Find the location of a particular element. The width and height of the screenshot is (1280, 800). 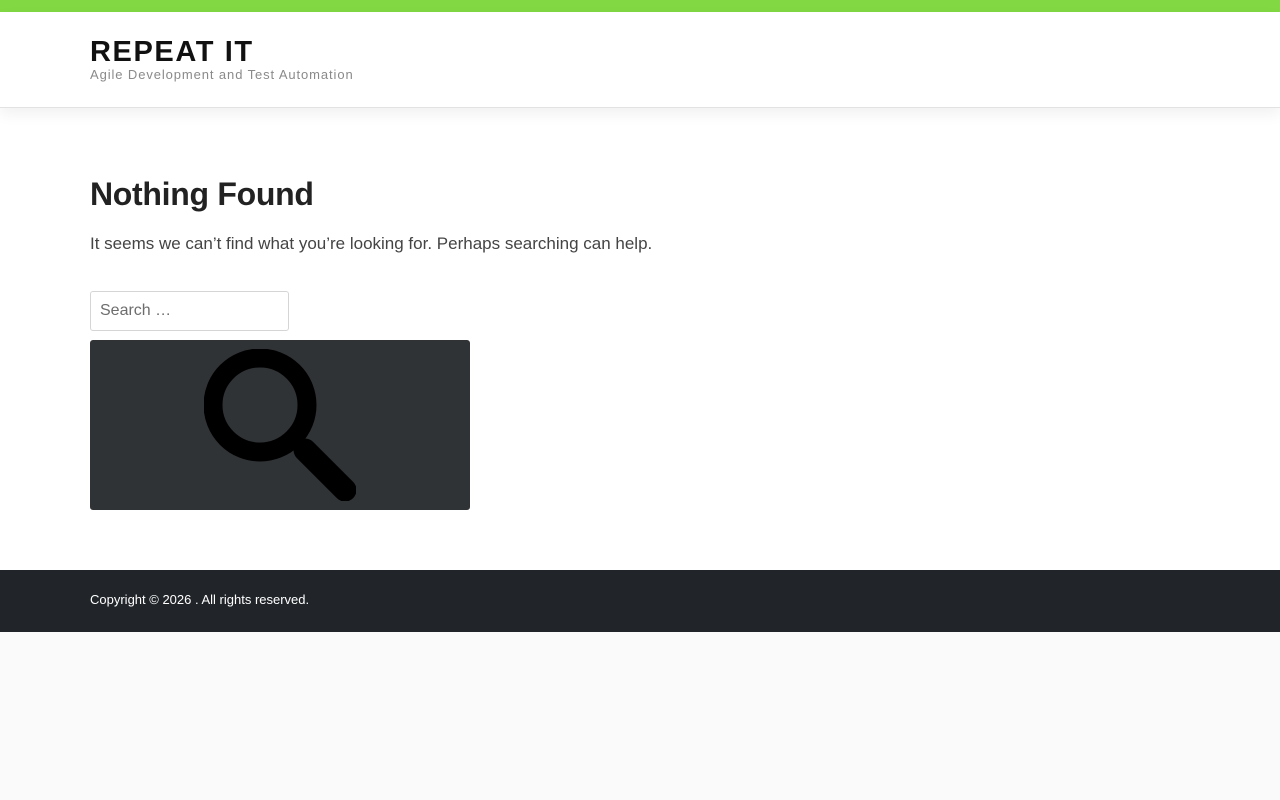

site-title-link: REPEAT IT is located at coordinates (172, 52).